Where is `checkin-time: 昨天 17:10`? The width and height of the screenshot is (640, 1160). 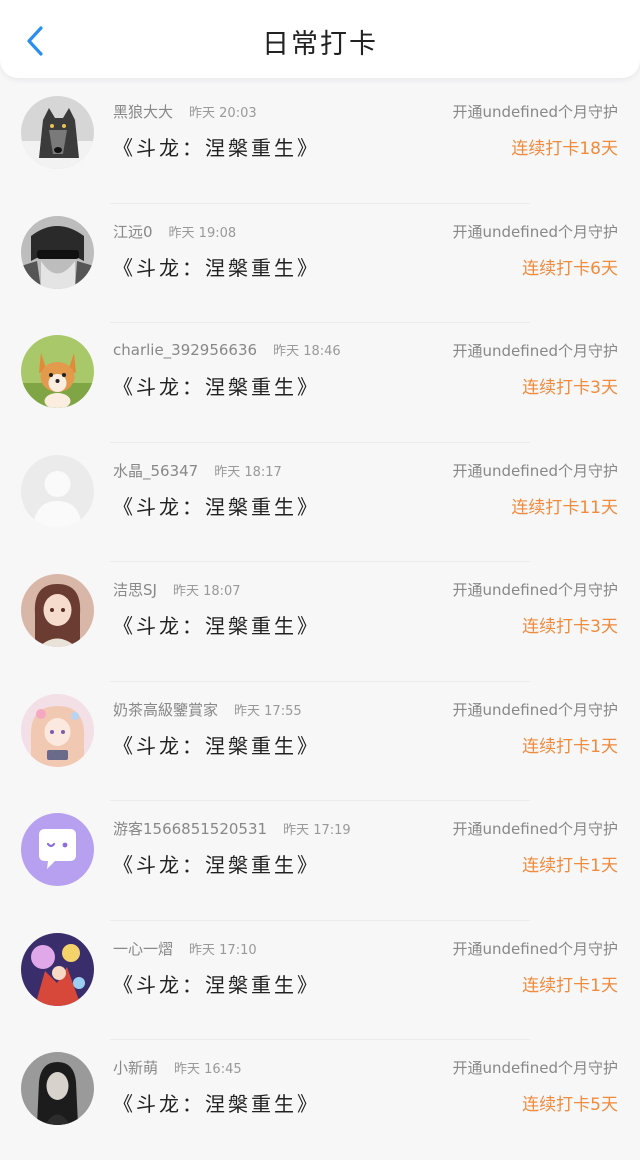
checkin-time: 昨天 17:10 is located at coordinates (223, 950).